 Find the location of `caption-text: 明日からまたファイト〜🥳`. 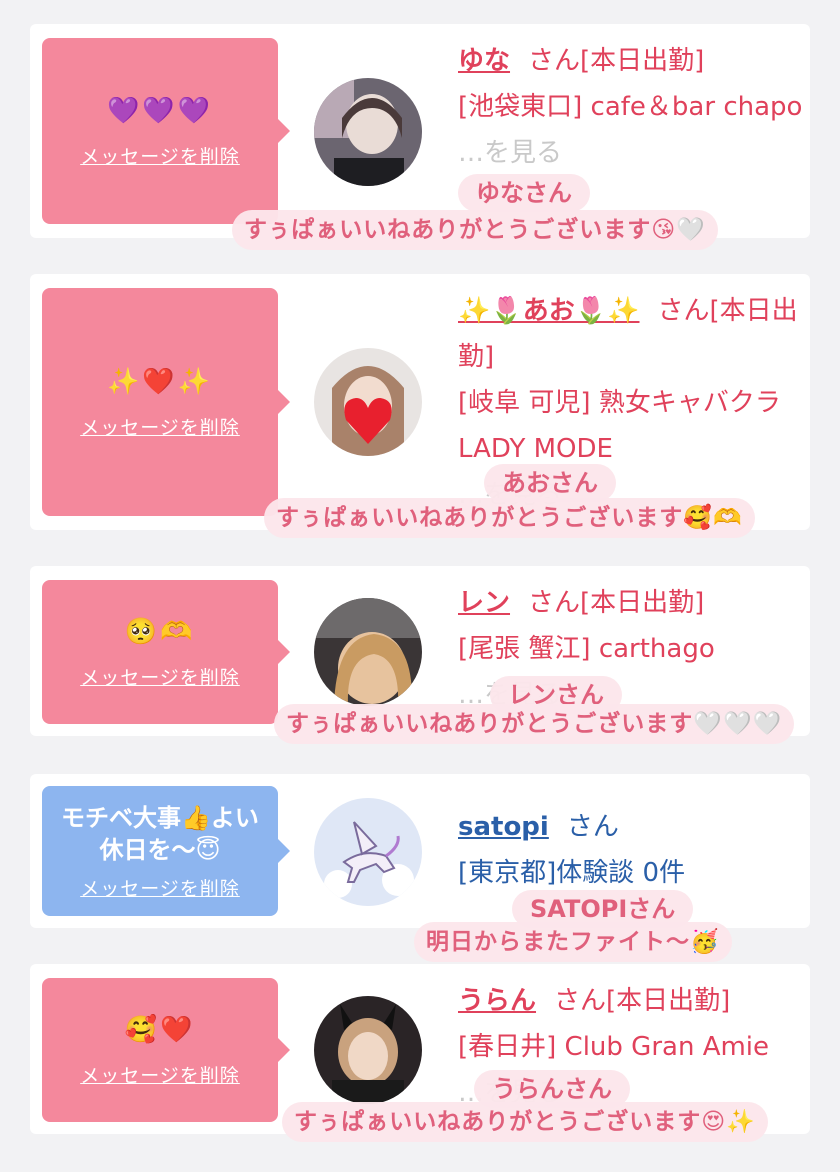

caption-text: 明日からまたファイト〜🥳 is located at coordinates (573, 942).